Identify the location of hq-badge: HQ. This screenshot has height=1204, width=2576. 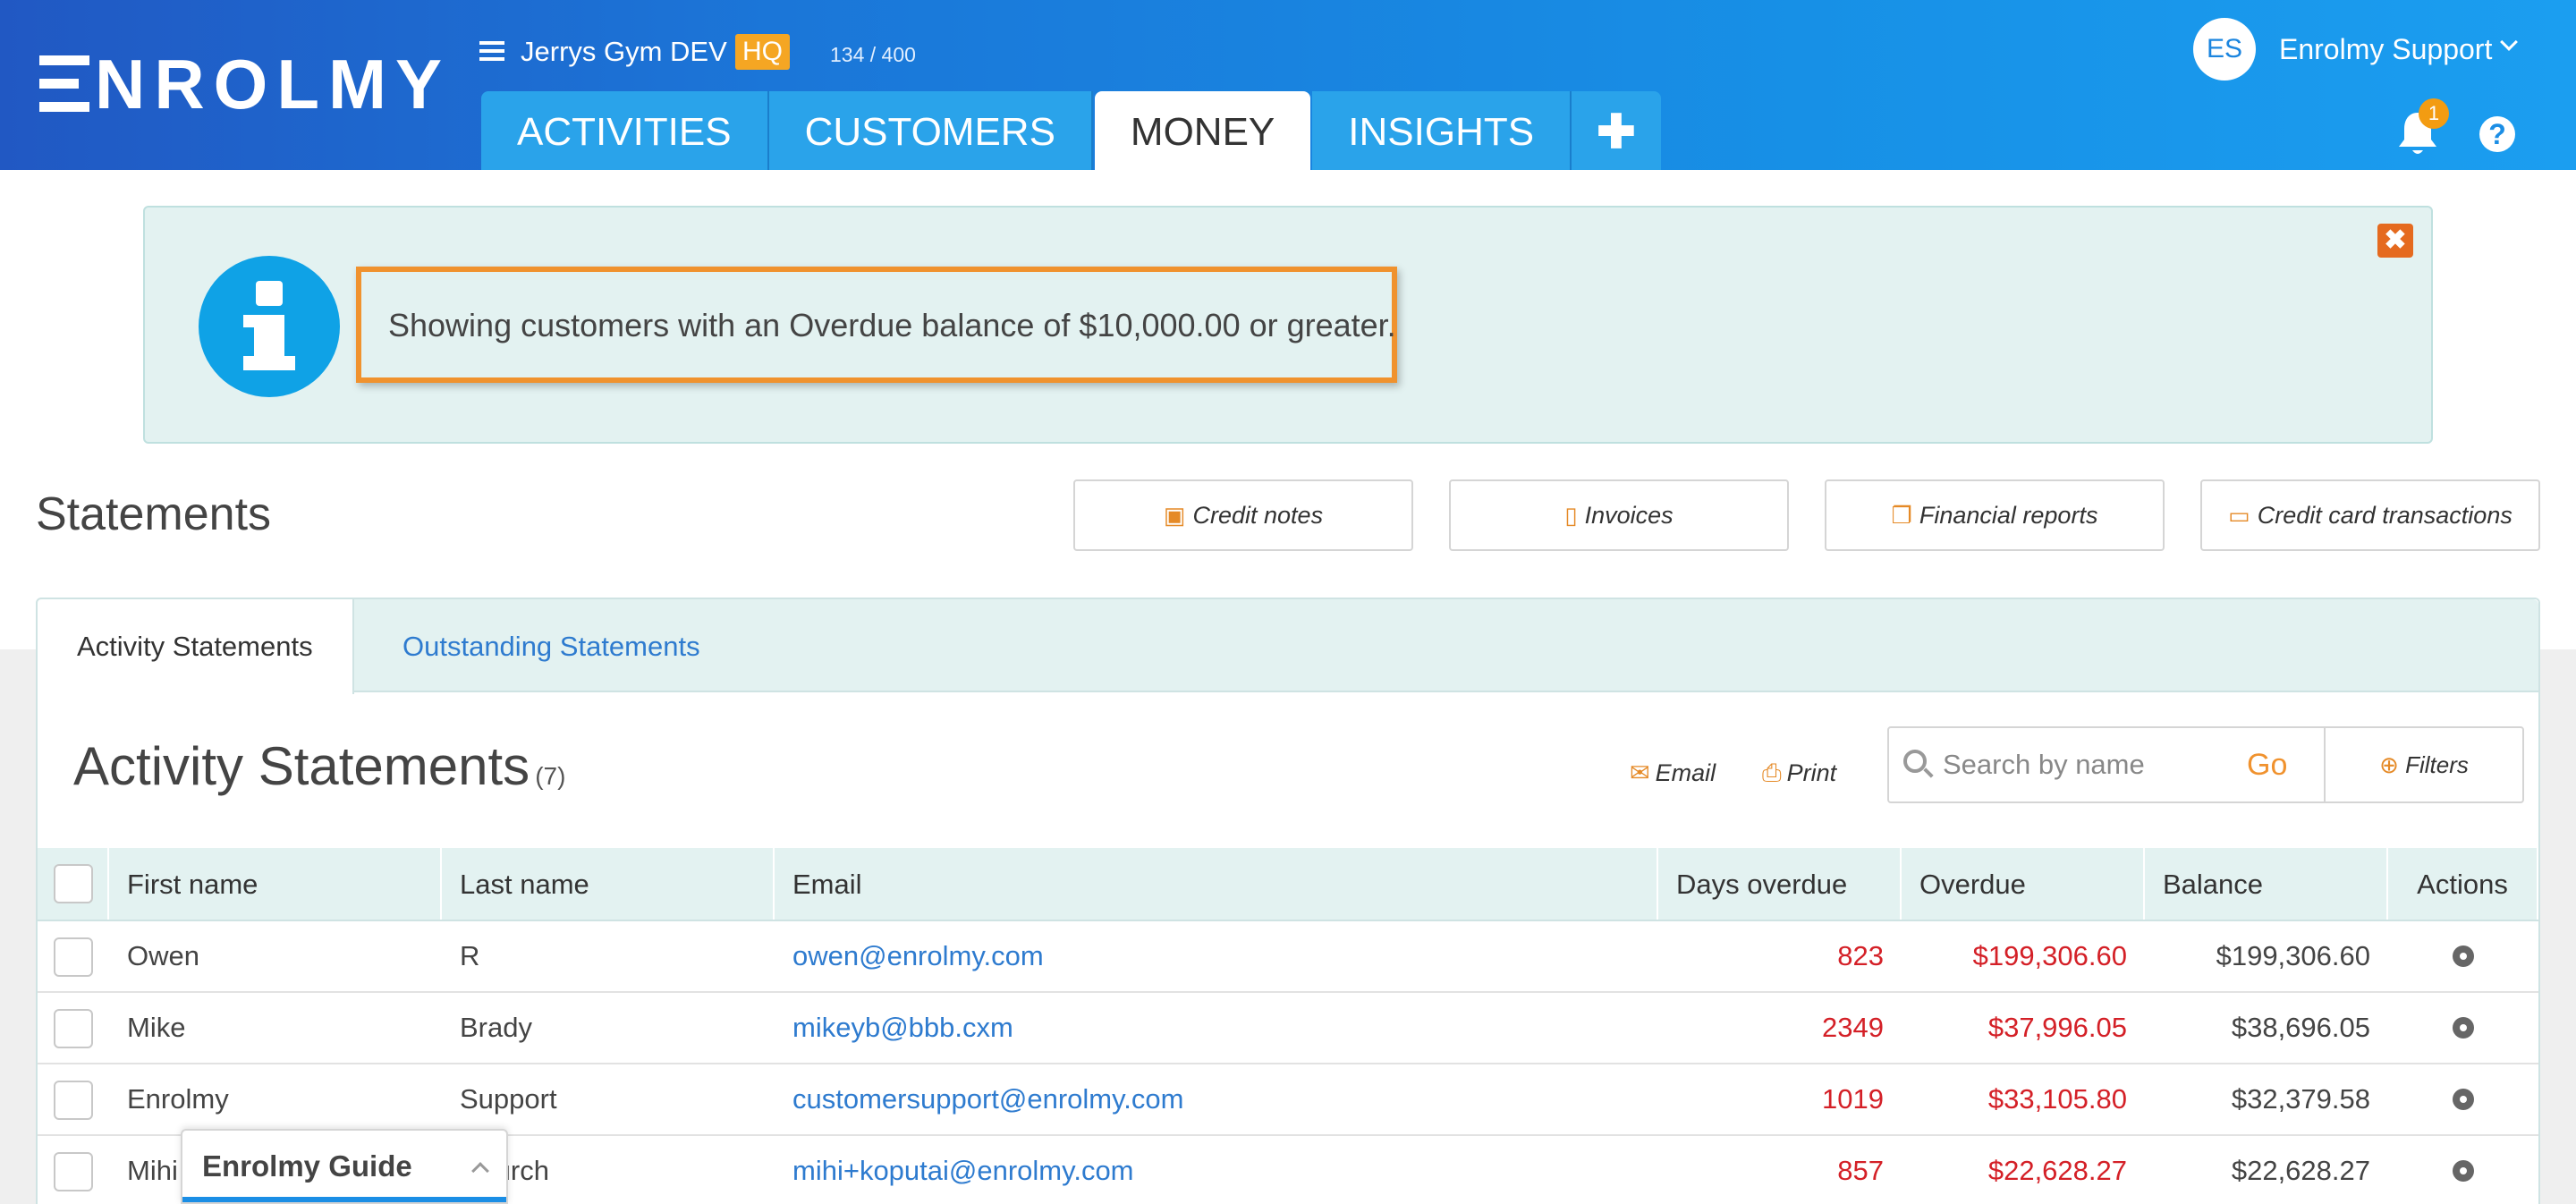
(762, 52).